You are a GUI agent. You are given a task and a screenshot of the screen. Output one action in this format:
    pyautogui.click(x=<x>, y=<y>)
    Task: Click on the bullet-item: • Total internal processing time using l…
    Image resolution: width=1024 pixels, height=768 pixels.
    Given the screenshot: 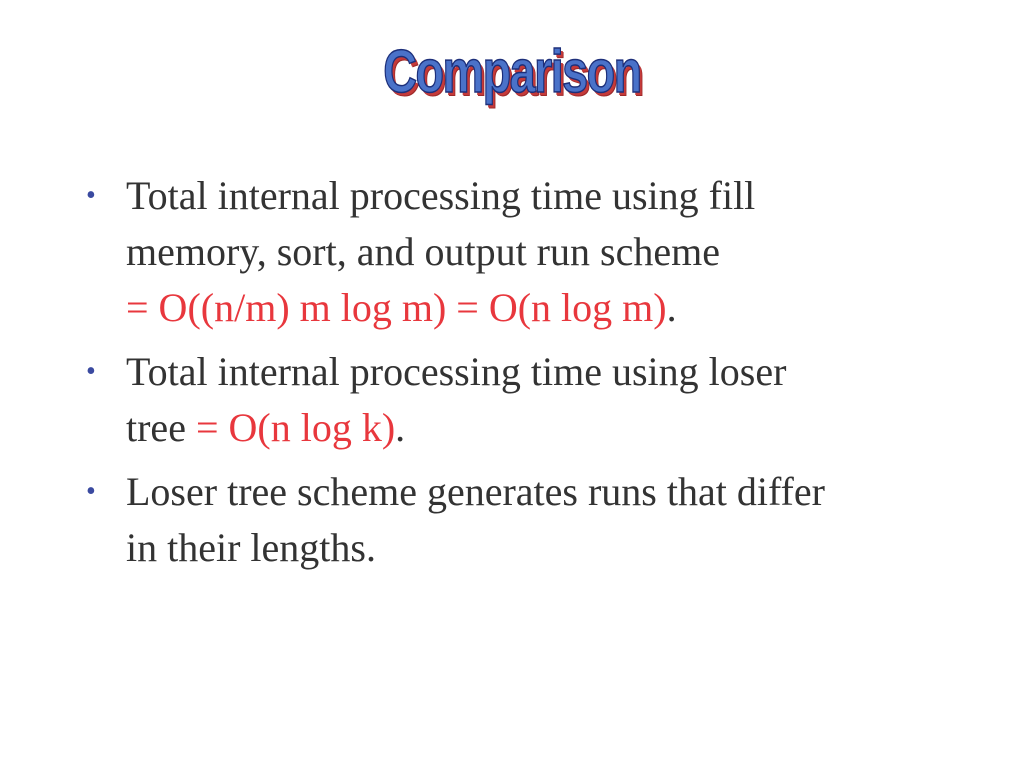 What is the action you would take?
    pyautogui.click(x=526, y=400)
    